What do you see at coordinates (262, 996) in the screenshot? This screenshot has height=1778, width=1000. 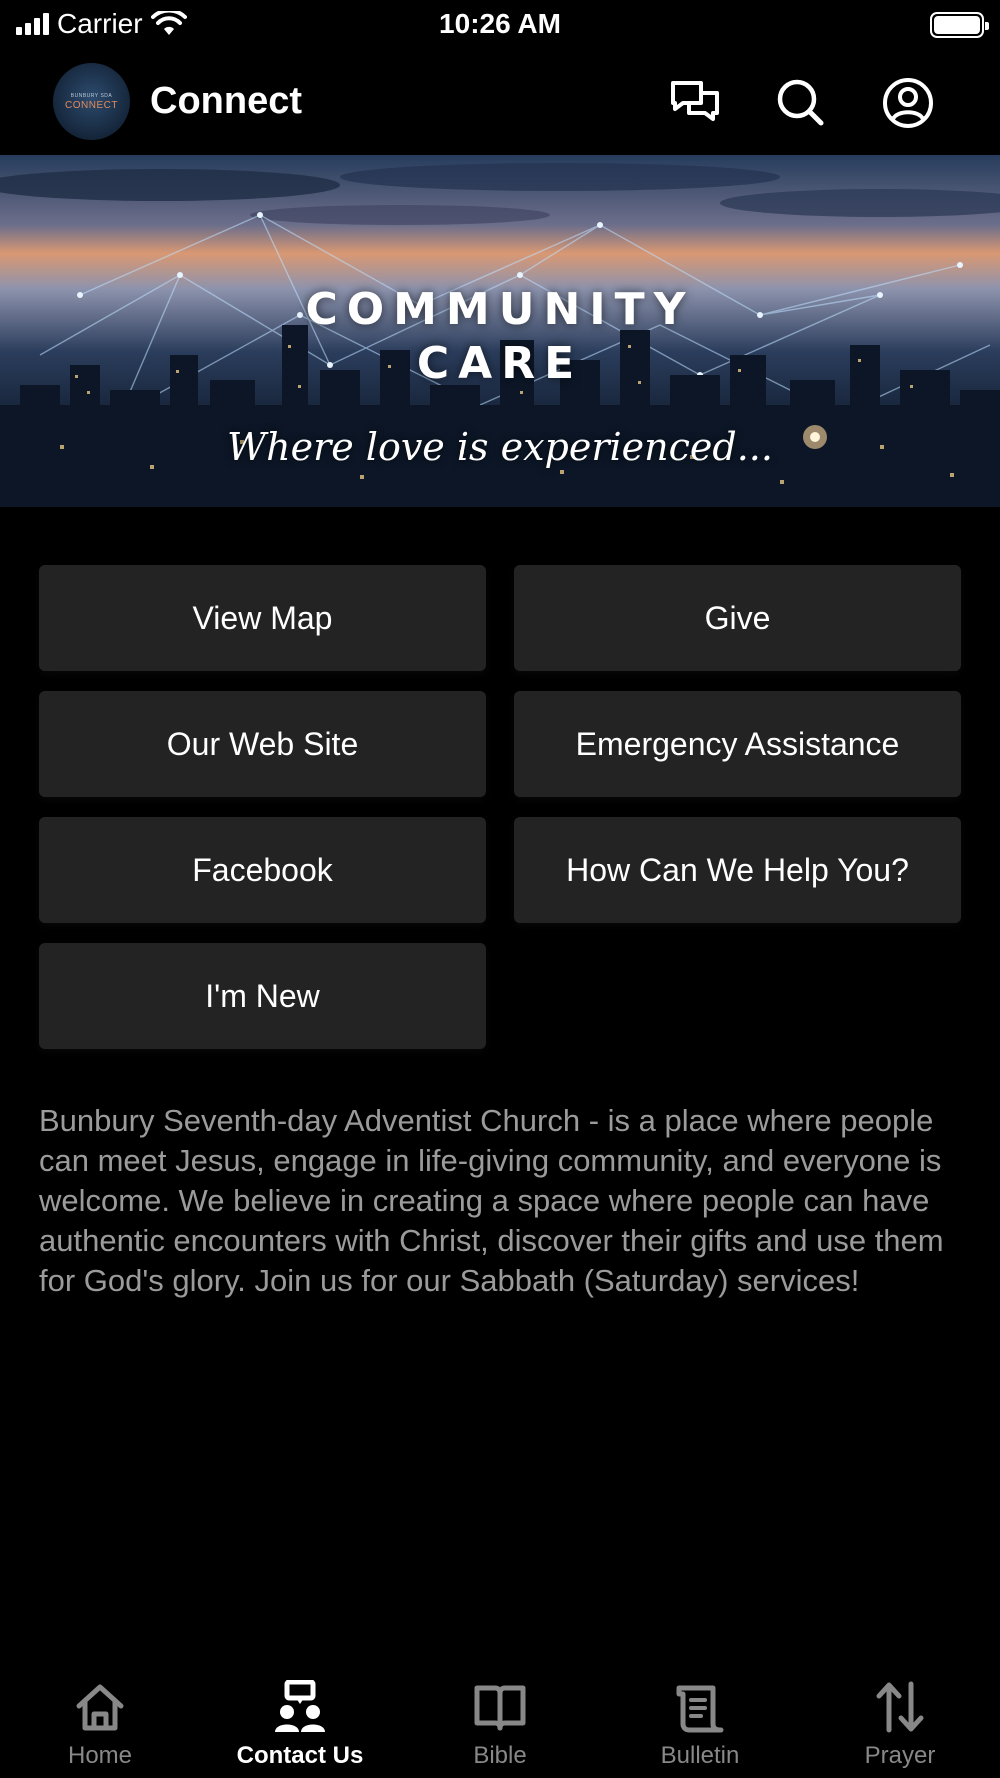 I see `im-new-button: I'm New` at bounding box center [262, 996].